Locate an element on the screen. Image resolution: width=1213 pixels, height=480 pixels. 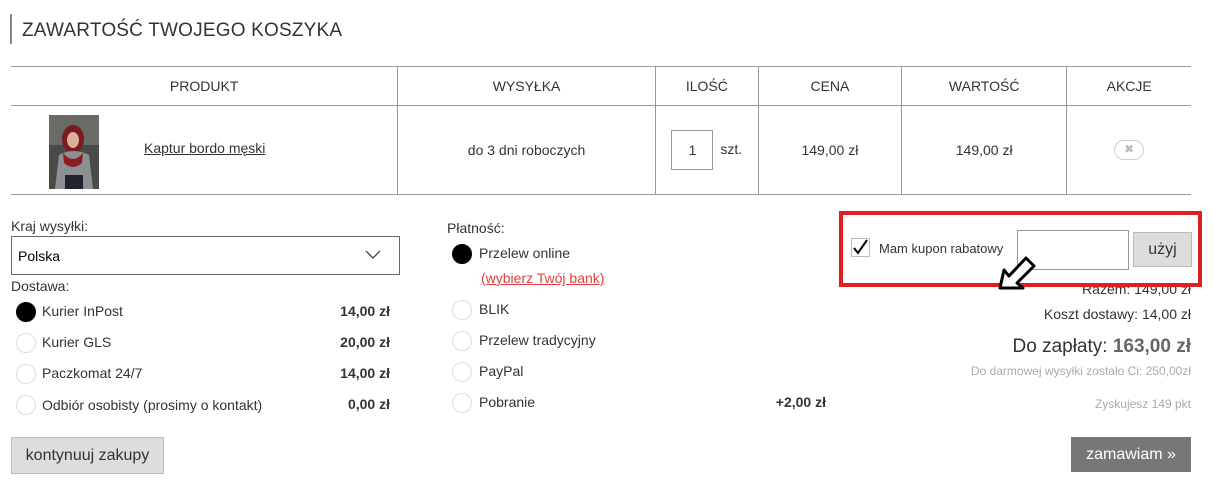
place-order-button: zamawiam » is located at coordinates (1131, 454).